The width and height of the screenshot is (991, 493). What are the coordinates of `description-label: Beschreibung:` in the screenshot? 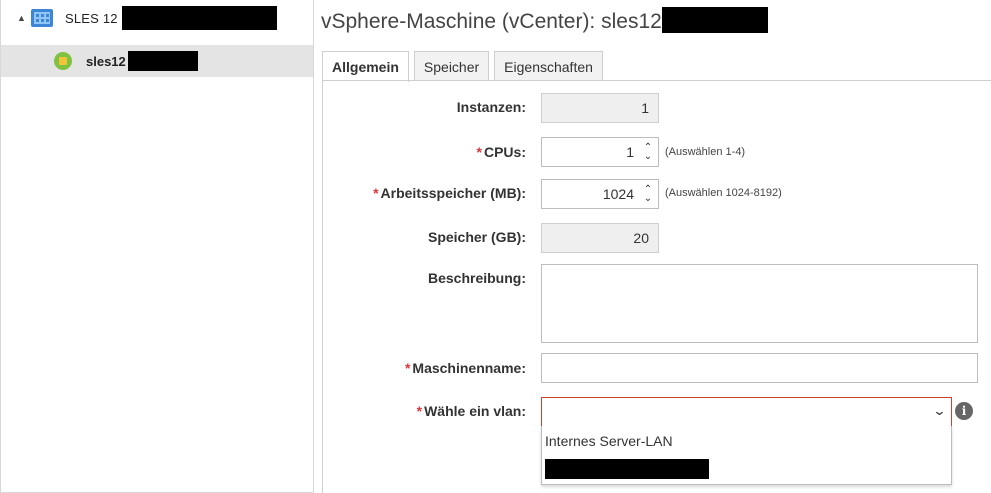 It's located at (476, 278).